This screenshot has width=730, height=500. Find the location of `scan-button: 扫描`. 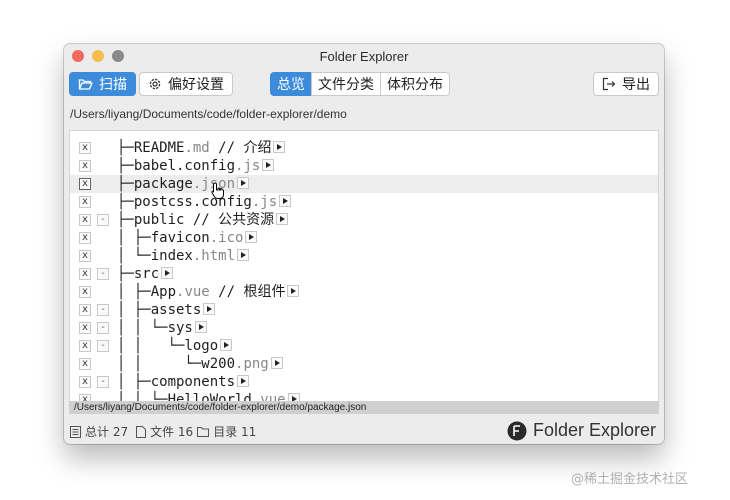

scan-button: 扫描 is located at coordinates (102, 84).